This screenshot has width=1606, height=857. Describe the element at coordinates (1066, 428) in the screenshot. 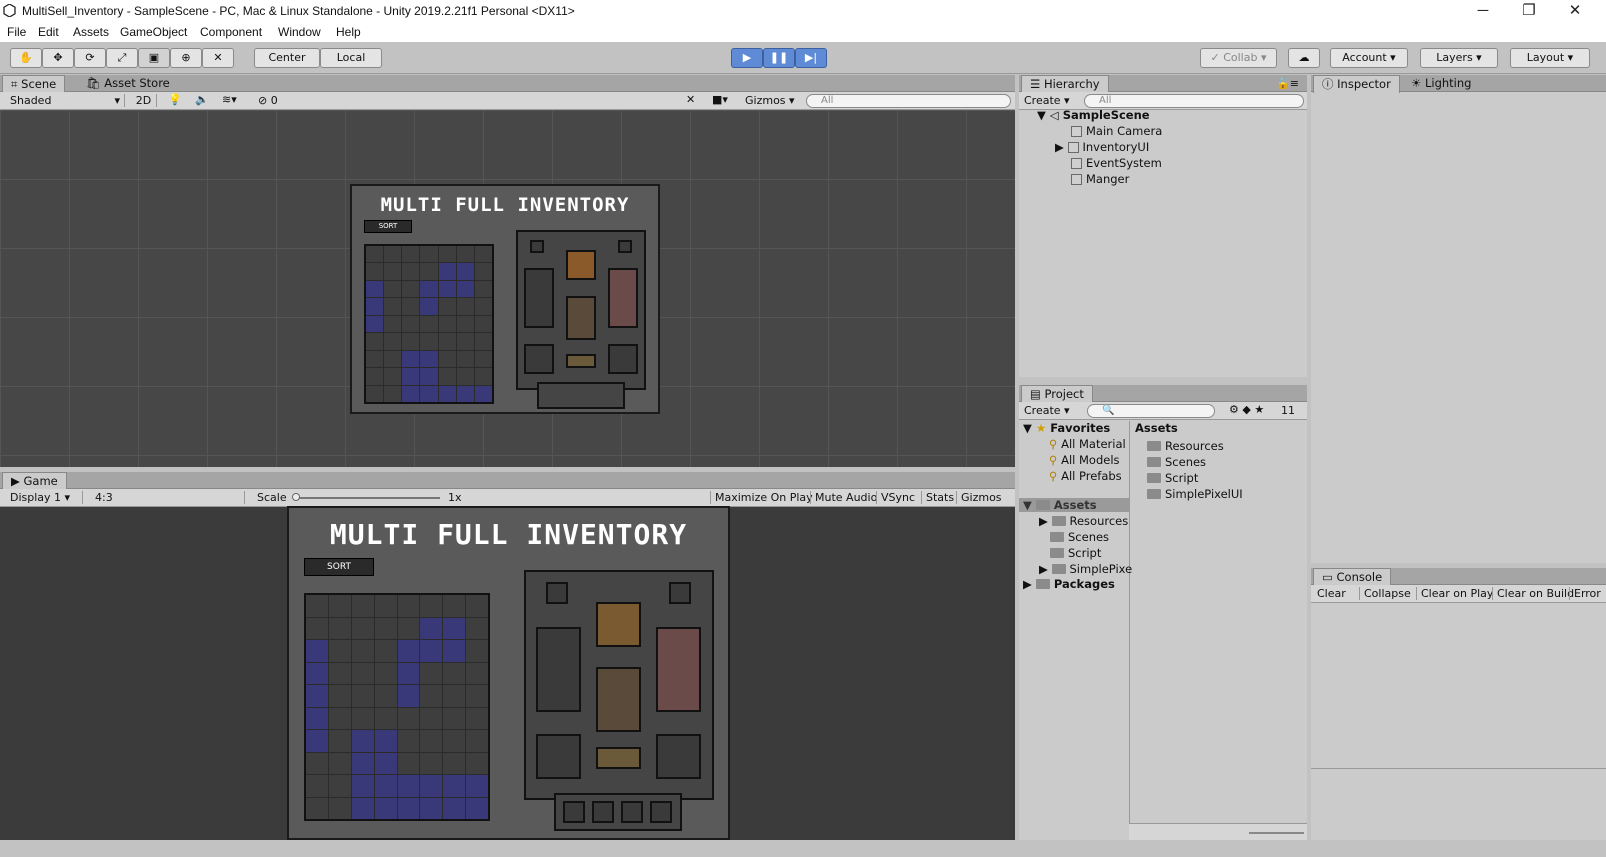

I see `favorites-item: ▼ ★ Favorites` at that location.